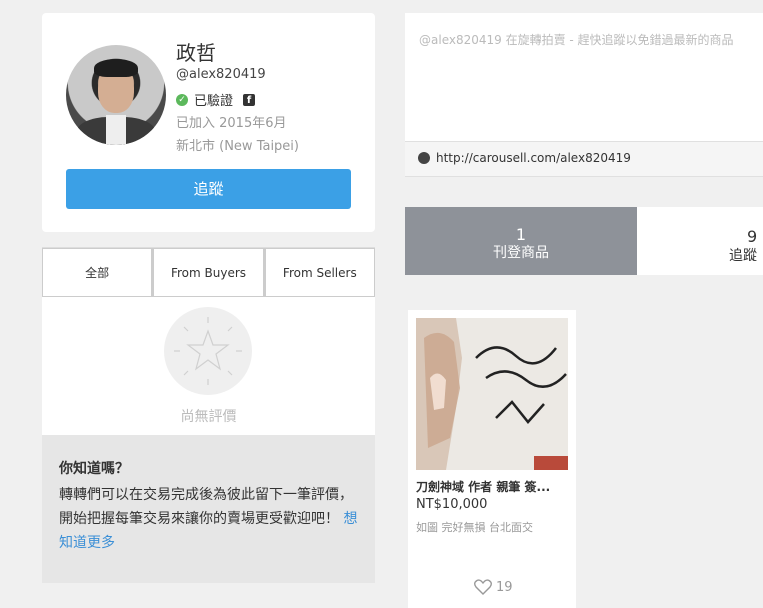 Image resolution: width=763 pixels, height=608 pixels. I want to click on following-label: 追蹤, so click(743, 256).